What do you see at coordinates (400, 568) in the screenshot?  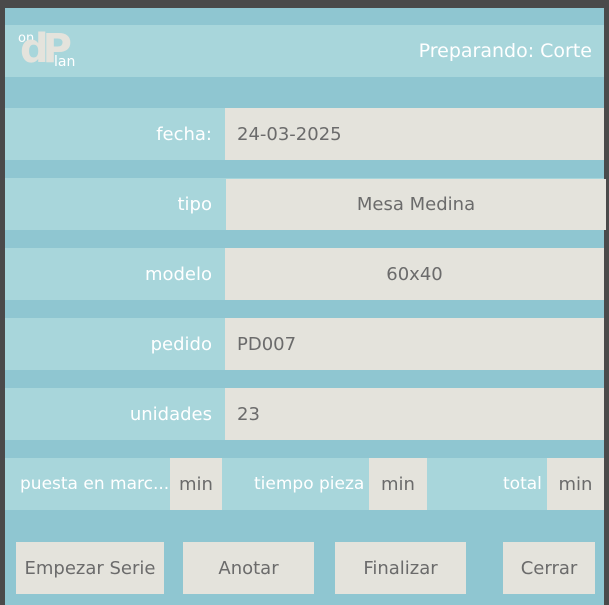 I see `finalizar-button: Finalizar` at bounding box center [400, 568].